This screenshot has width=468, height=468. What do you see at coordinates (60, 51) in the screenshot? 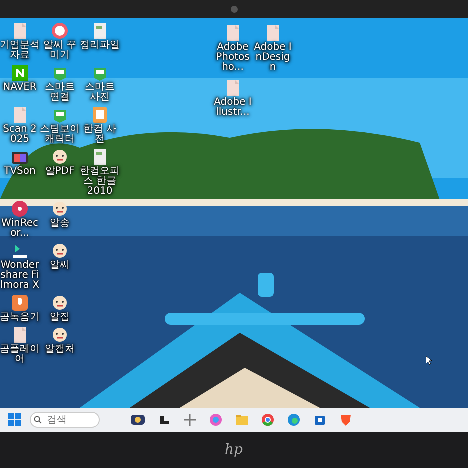
I see `icon-label: 알씨 꾸미기` at bounding box center [60, 51].